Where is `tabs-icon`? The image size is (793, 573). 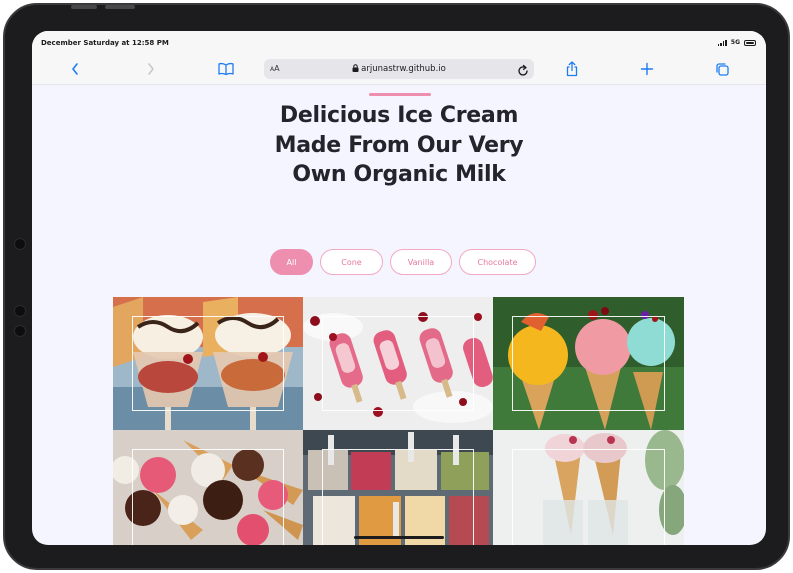
tabs-icon is located at coordinates (722, 69).